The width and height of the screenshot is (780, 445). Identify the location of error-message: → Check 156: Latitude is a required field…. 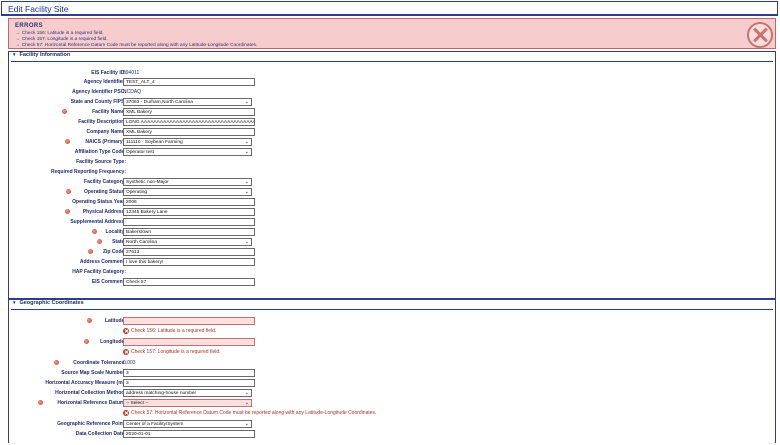
(59, 33).